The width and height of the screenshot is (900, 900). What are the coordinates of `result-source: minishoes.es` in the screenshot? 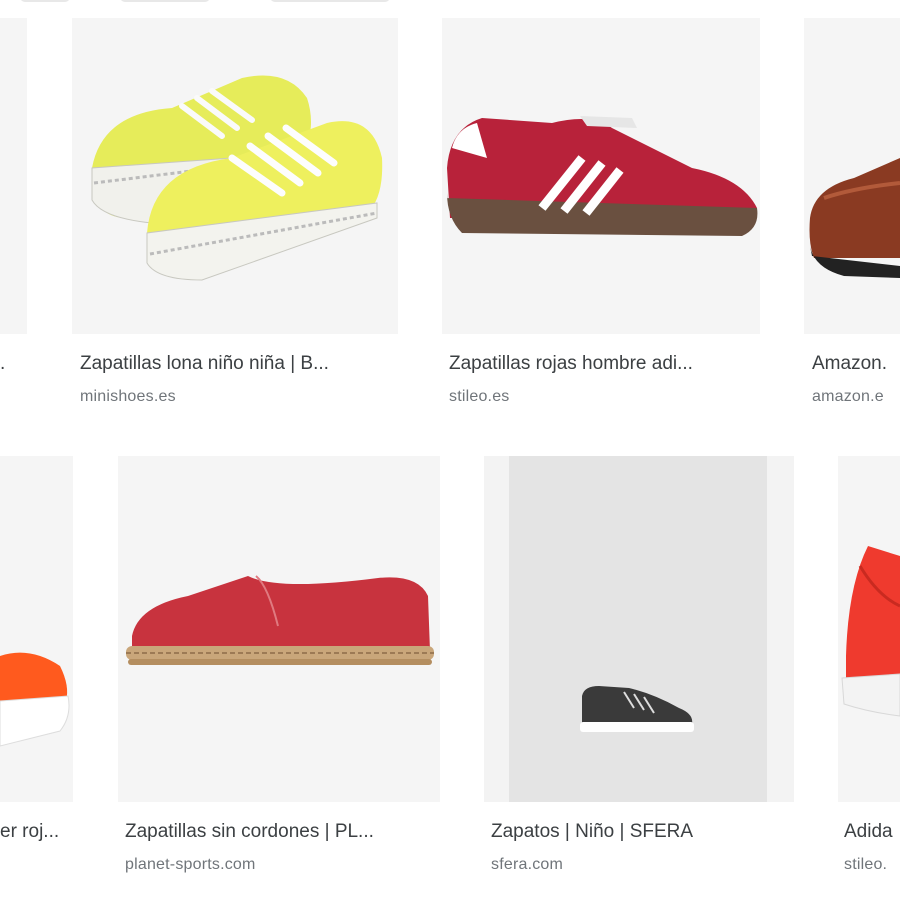 It's located at (128, 397).